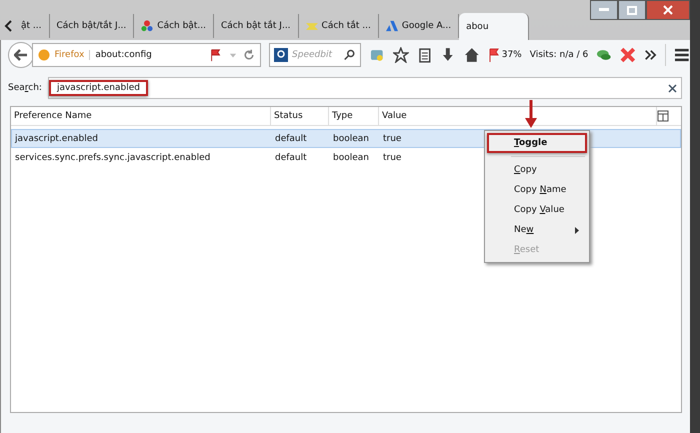 The height and width of the screenshot is (433, 700). Describe the element at coordinates (281, 55) in the screenshot. I see `search-engine-icon` at that location.